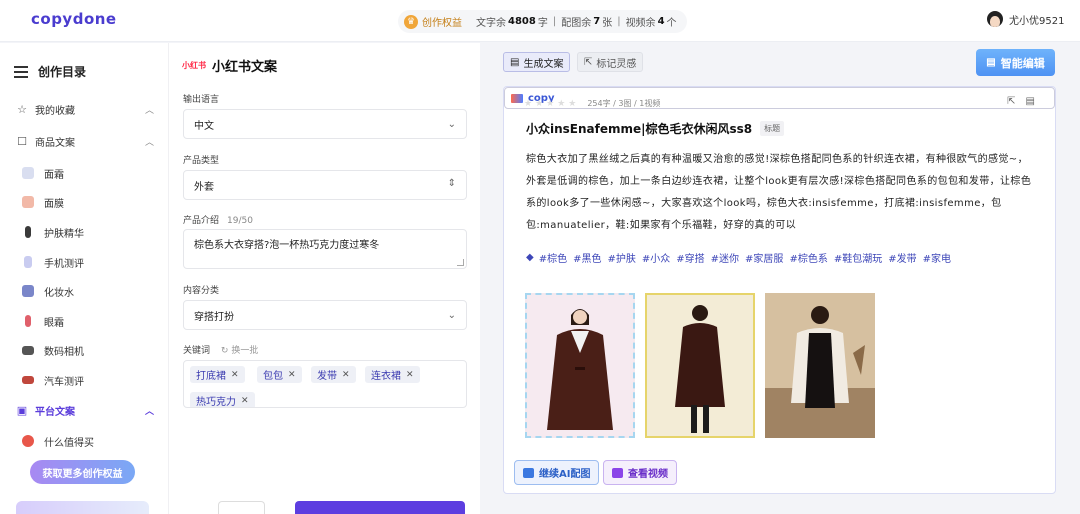 This screenshot has width=1080, height=514. Describe the element at coordinates (222, 399) in the screenshot. I see `keyword-tag: 热巧克力 ✕` at that location.